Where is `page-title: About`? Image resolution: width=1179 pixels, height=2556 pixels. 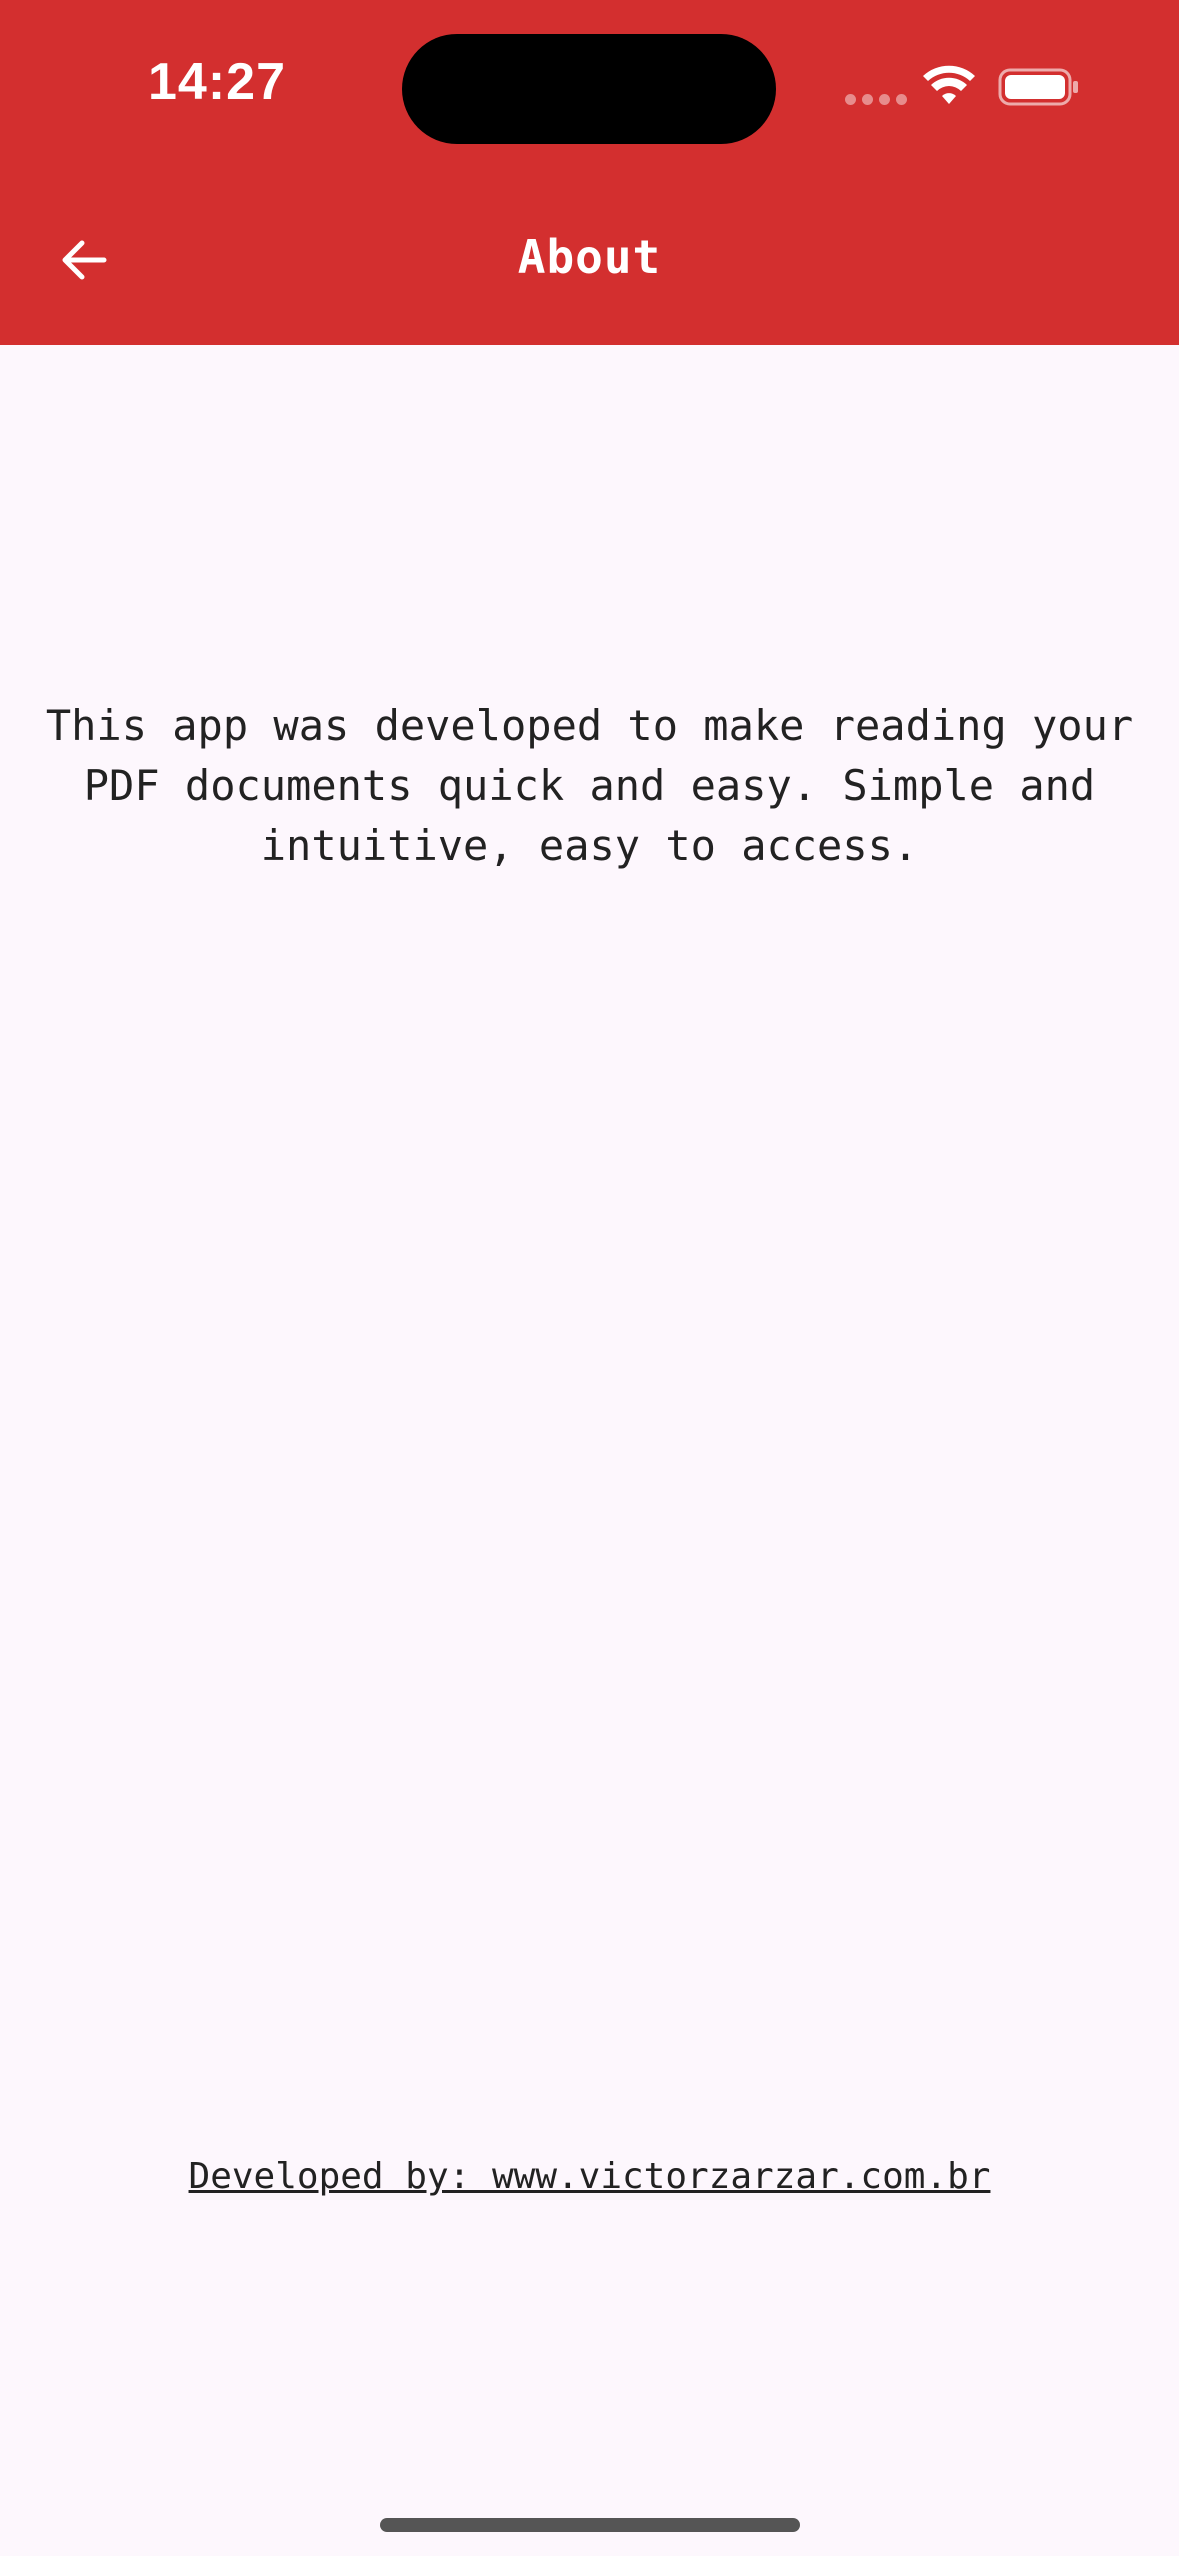
page-title: About is located at coordinates (589, 257).